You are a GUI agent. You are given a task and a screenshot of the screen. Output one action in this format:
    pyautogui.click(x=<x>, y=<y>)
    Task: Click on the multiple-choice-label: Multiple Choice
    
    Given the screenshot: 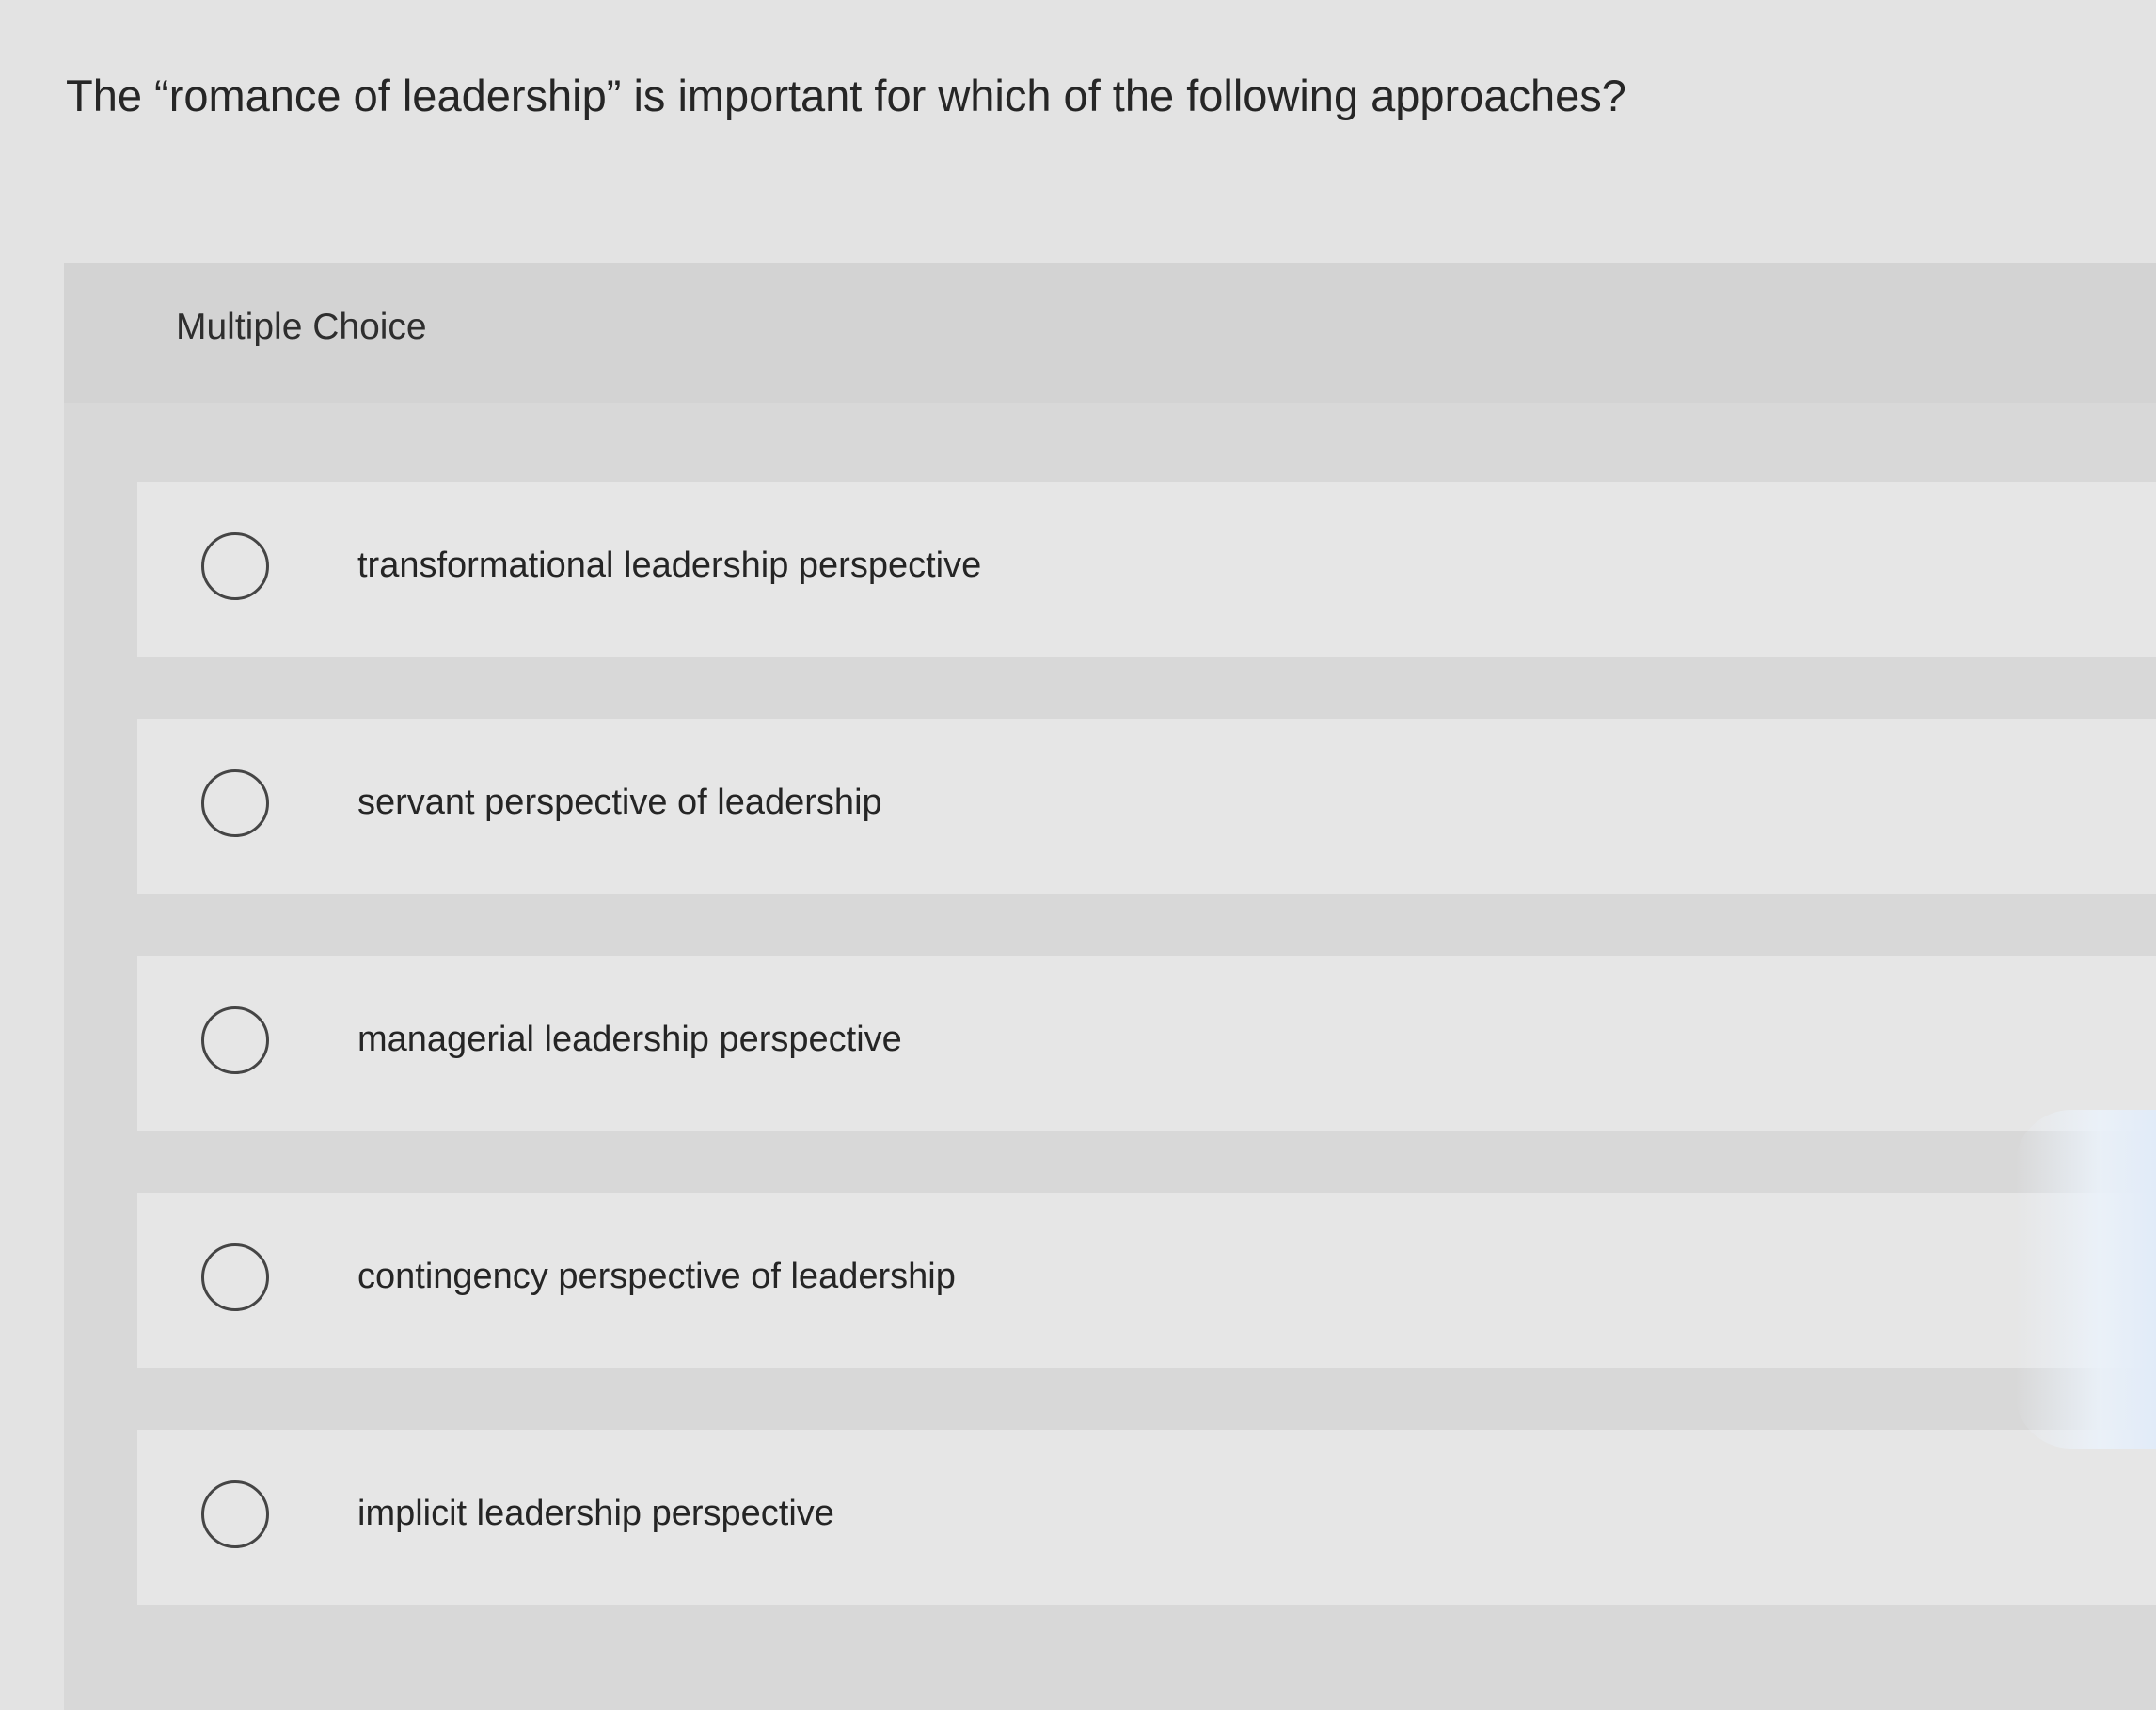 What is the action you would take?
    pyautogui.click(x=301, y=327)
    